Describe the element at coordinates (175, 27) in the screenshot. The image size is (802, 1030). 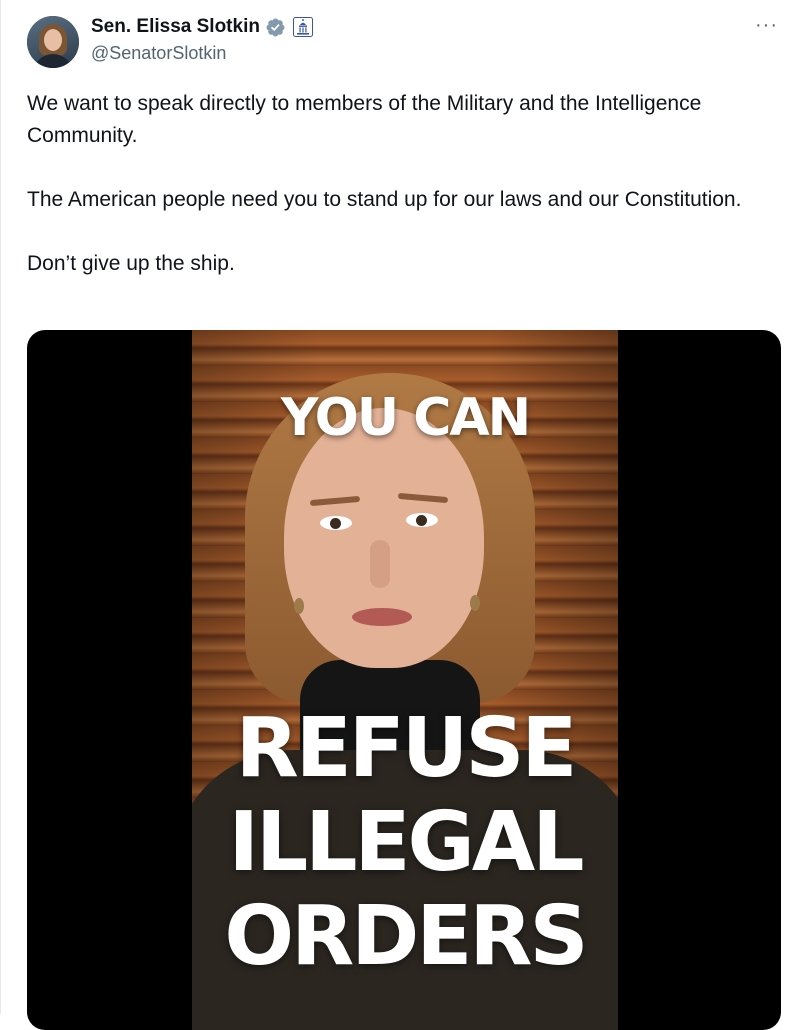
I see `author-name: Sen. Elissa Slotkin` at that location.